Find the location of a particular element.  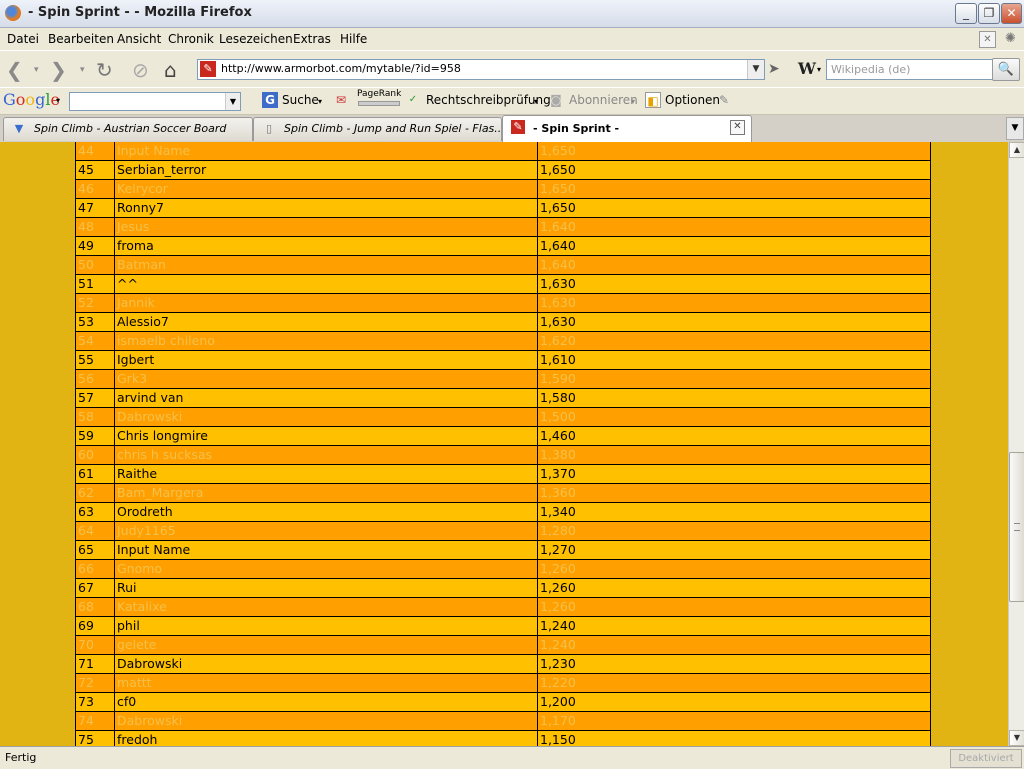

score-cell: 1,230 is located at coordinates (734, 664).